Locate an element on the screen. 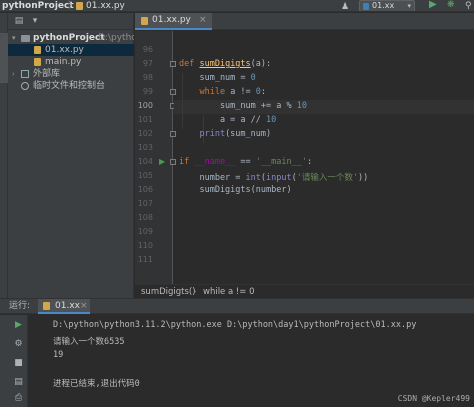 The height and width of the screenshot is (407, 474). tab-label: 01.xx.py is located at coordinates (171, 20).